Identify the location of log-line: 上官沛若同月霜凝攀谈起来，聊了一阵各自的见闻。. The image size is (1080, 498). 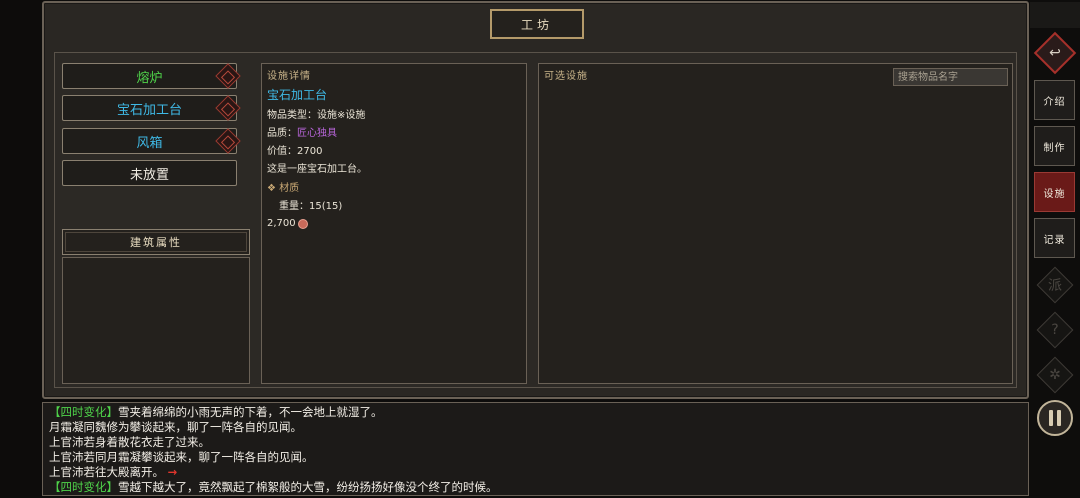
(535, 457).